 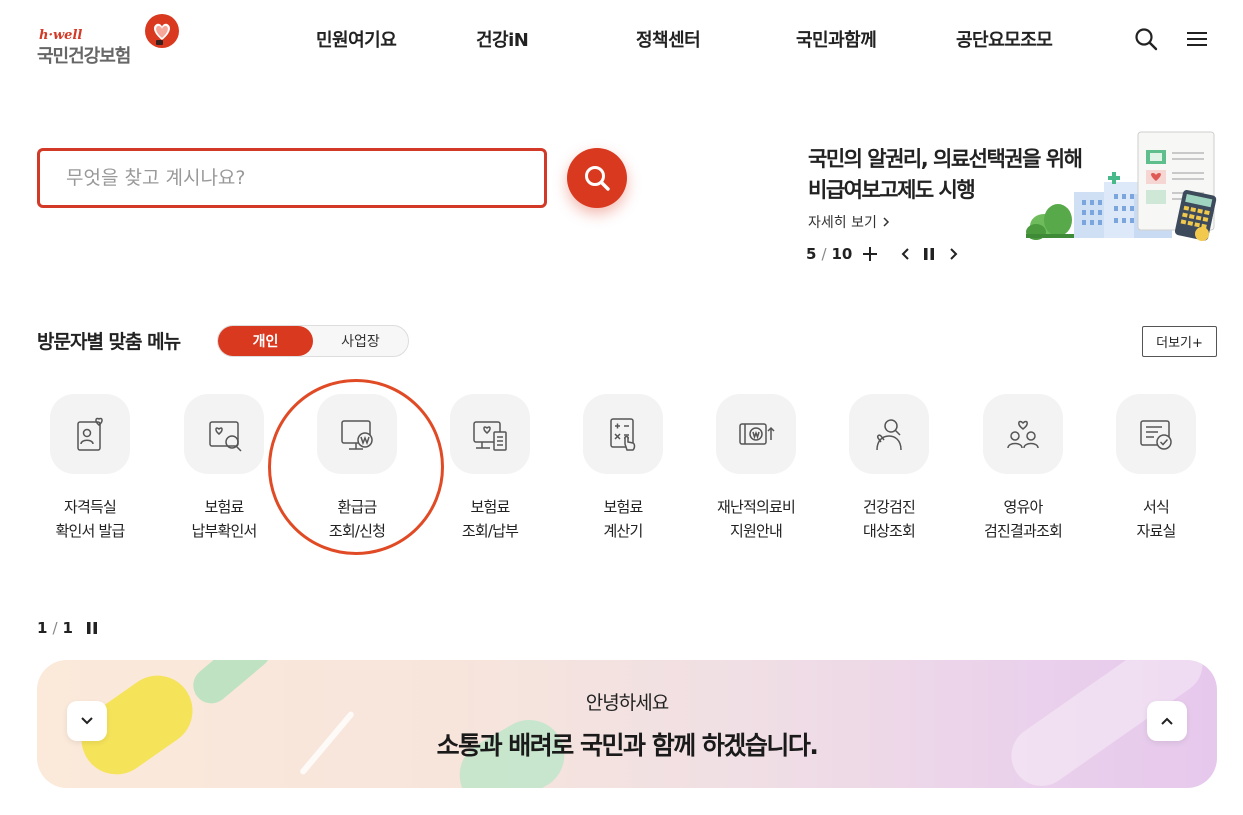 What do you see at coordinates (357, 434) in the screenshot?
I see `monitor-won-icon` at bounding box center [357, 434].